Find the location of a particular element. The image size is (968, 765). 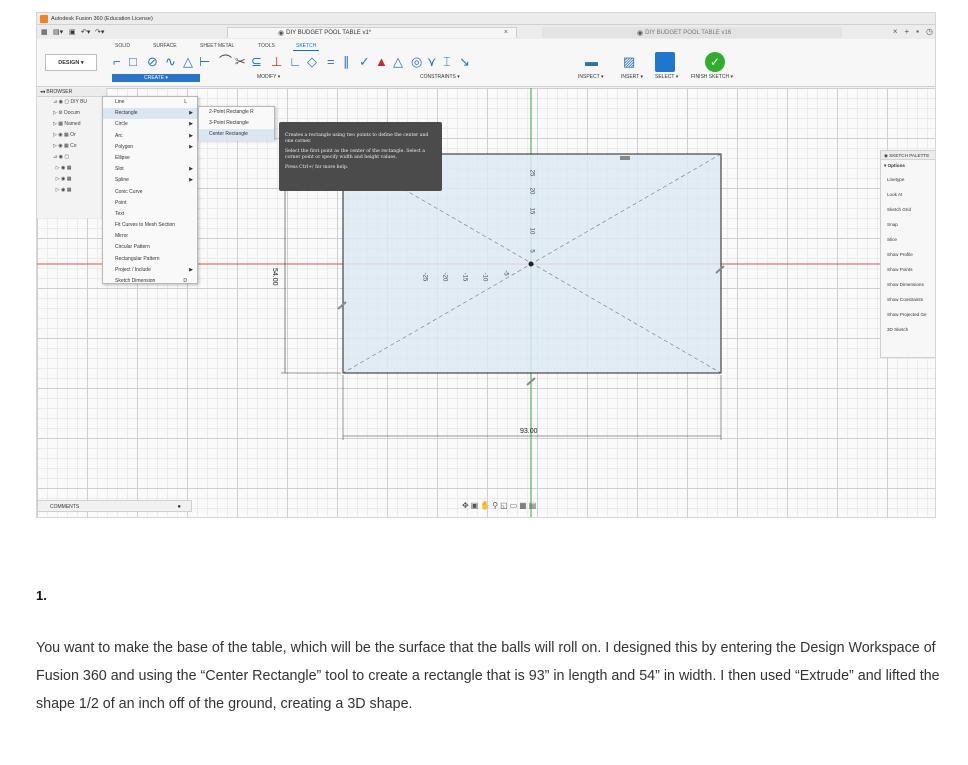

browser-row: ⊿ ◉ ▢ is located at coordinates (71, 157).